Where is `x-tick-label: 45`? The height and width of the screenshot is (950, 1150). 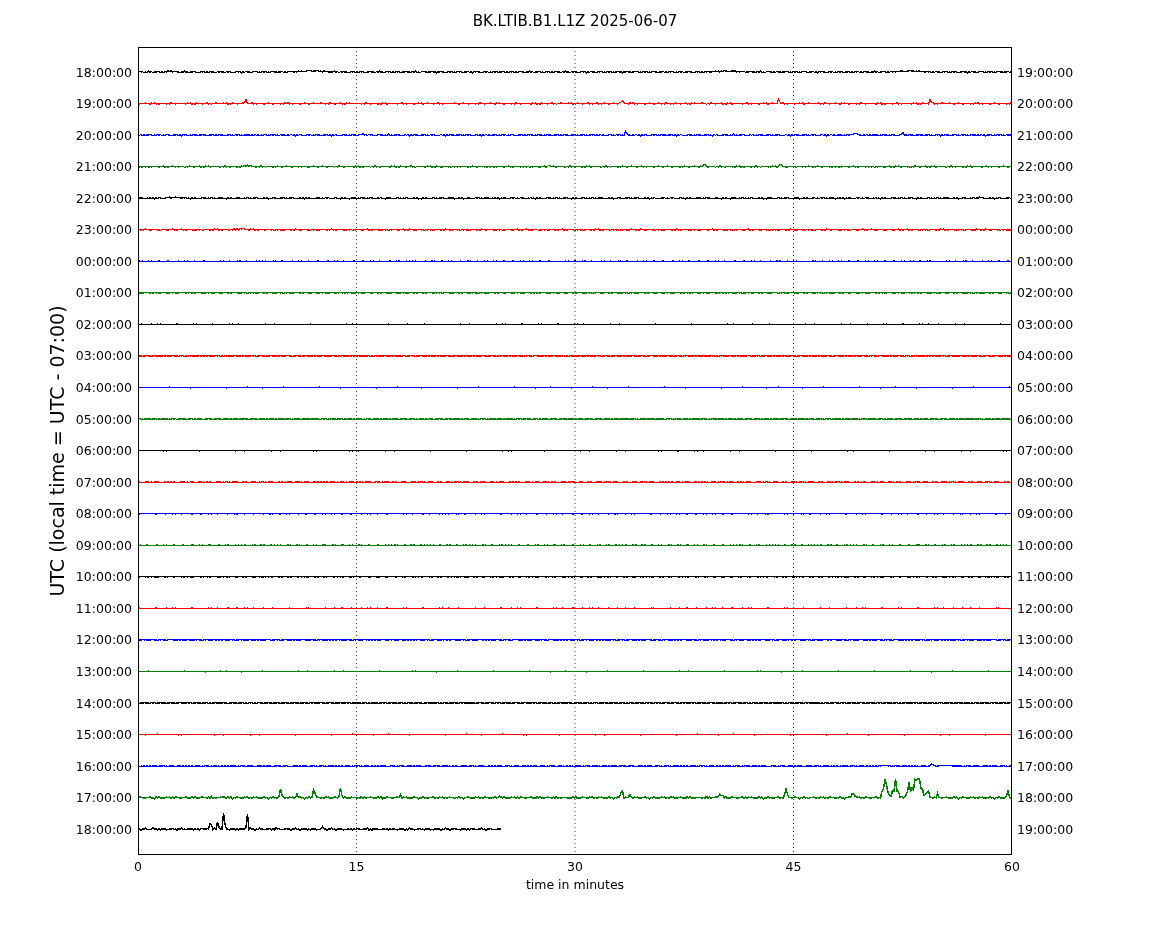 x-tick-label: 45 is located at coordinates (793, 866).